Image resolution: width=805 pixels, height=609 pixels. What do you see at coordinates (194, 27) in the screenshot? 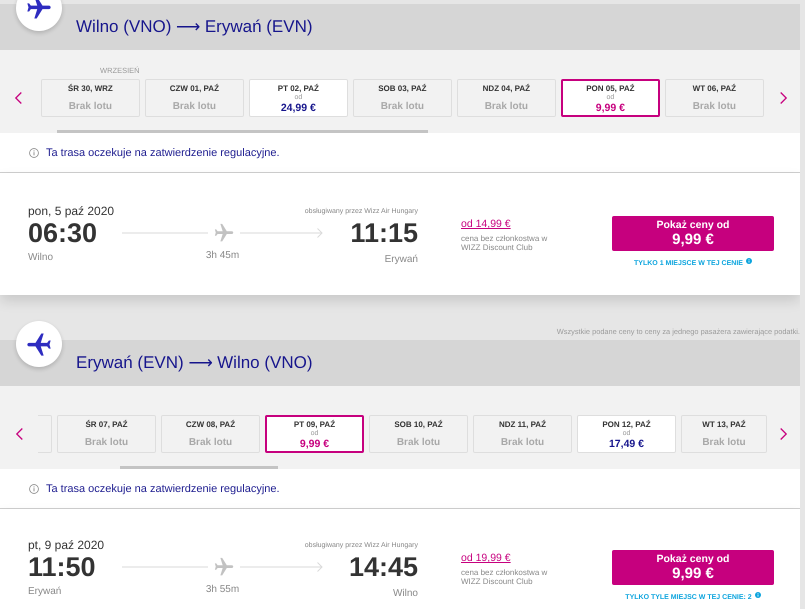
I see `route-title: Wilno (VNO) ⟶ Erywań (EVN)` at bounding box center [194, 27].